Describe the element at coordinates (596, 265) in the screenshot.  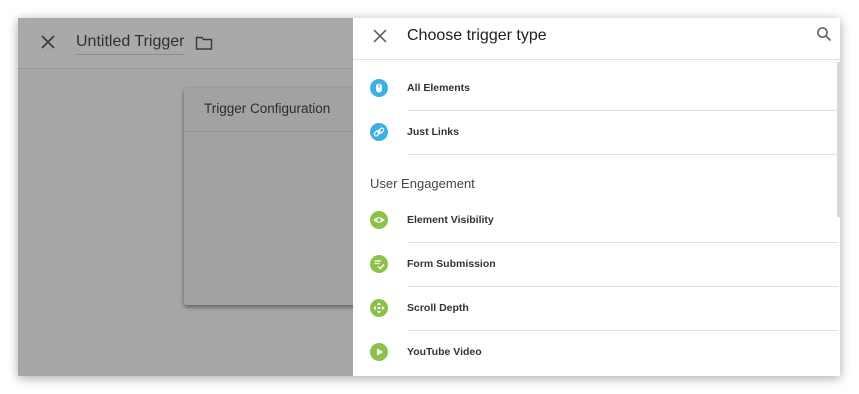
I see `trigger-option-form-submission: Form Submission` at that location.